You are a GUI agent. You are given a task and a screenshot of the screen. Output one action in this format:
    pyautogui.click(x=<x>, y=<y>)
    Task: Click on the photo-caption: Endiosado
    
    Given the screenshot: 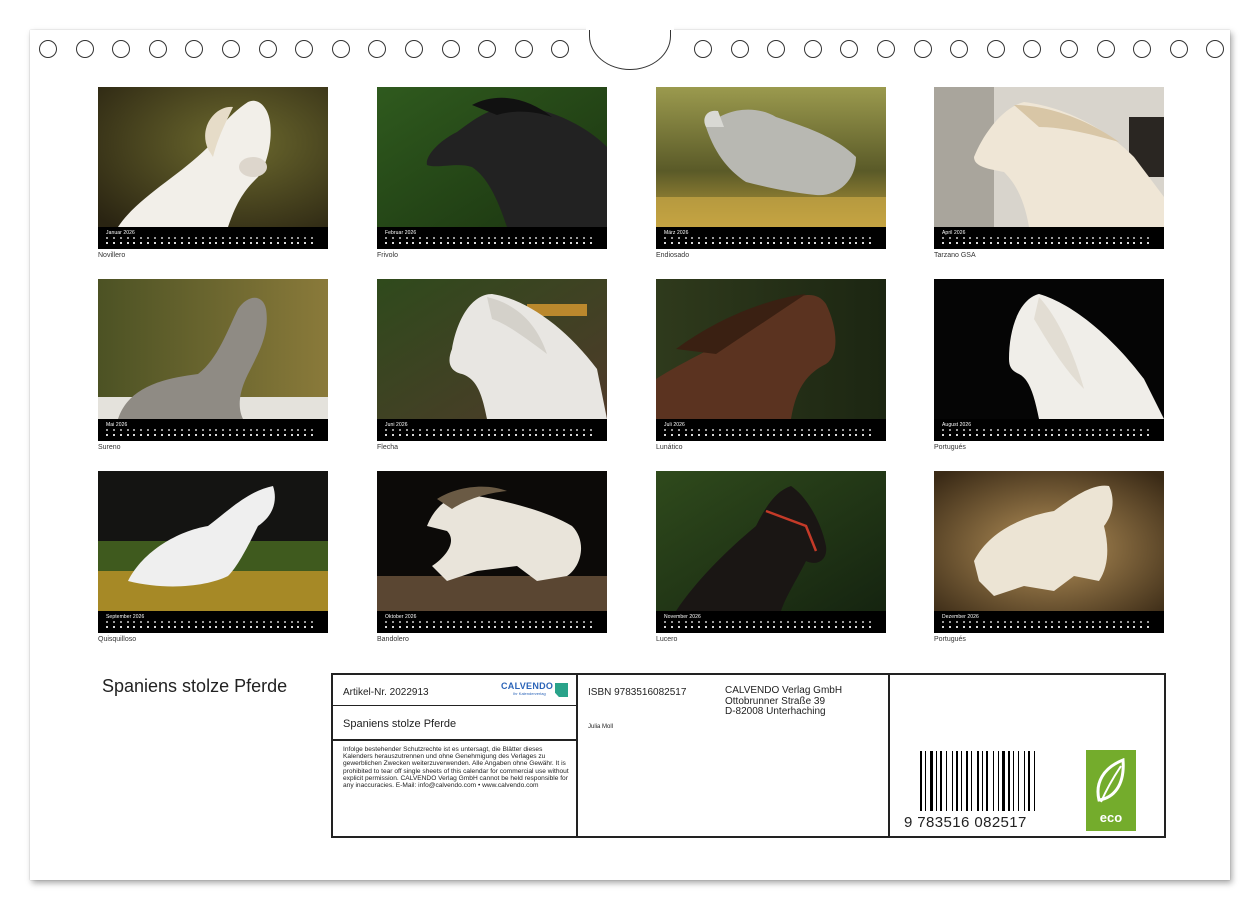 What is the action you would take?
    pyautogui.click(x=673, y=255)
    